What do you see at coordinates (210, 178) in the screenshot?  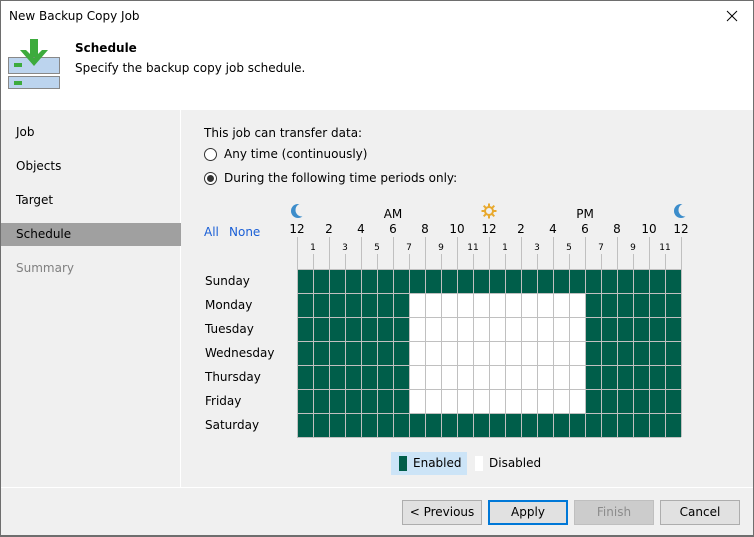 I see `time-periods-radio` at bounding box center [210, 178].